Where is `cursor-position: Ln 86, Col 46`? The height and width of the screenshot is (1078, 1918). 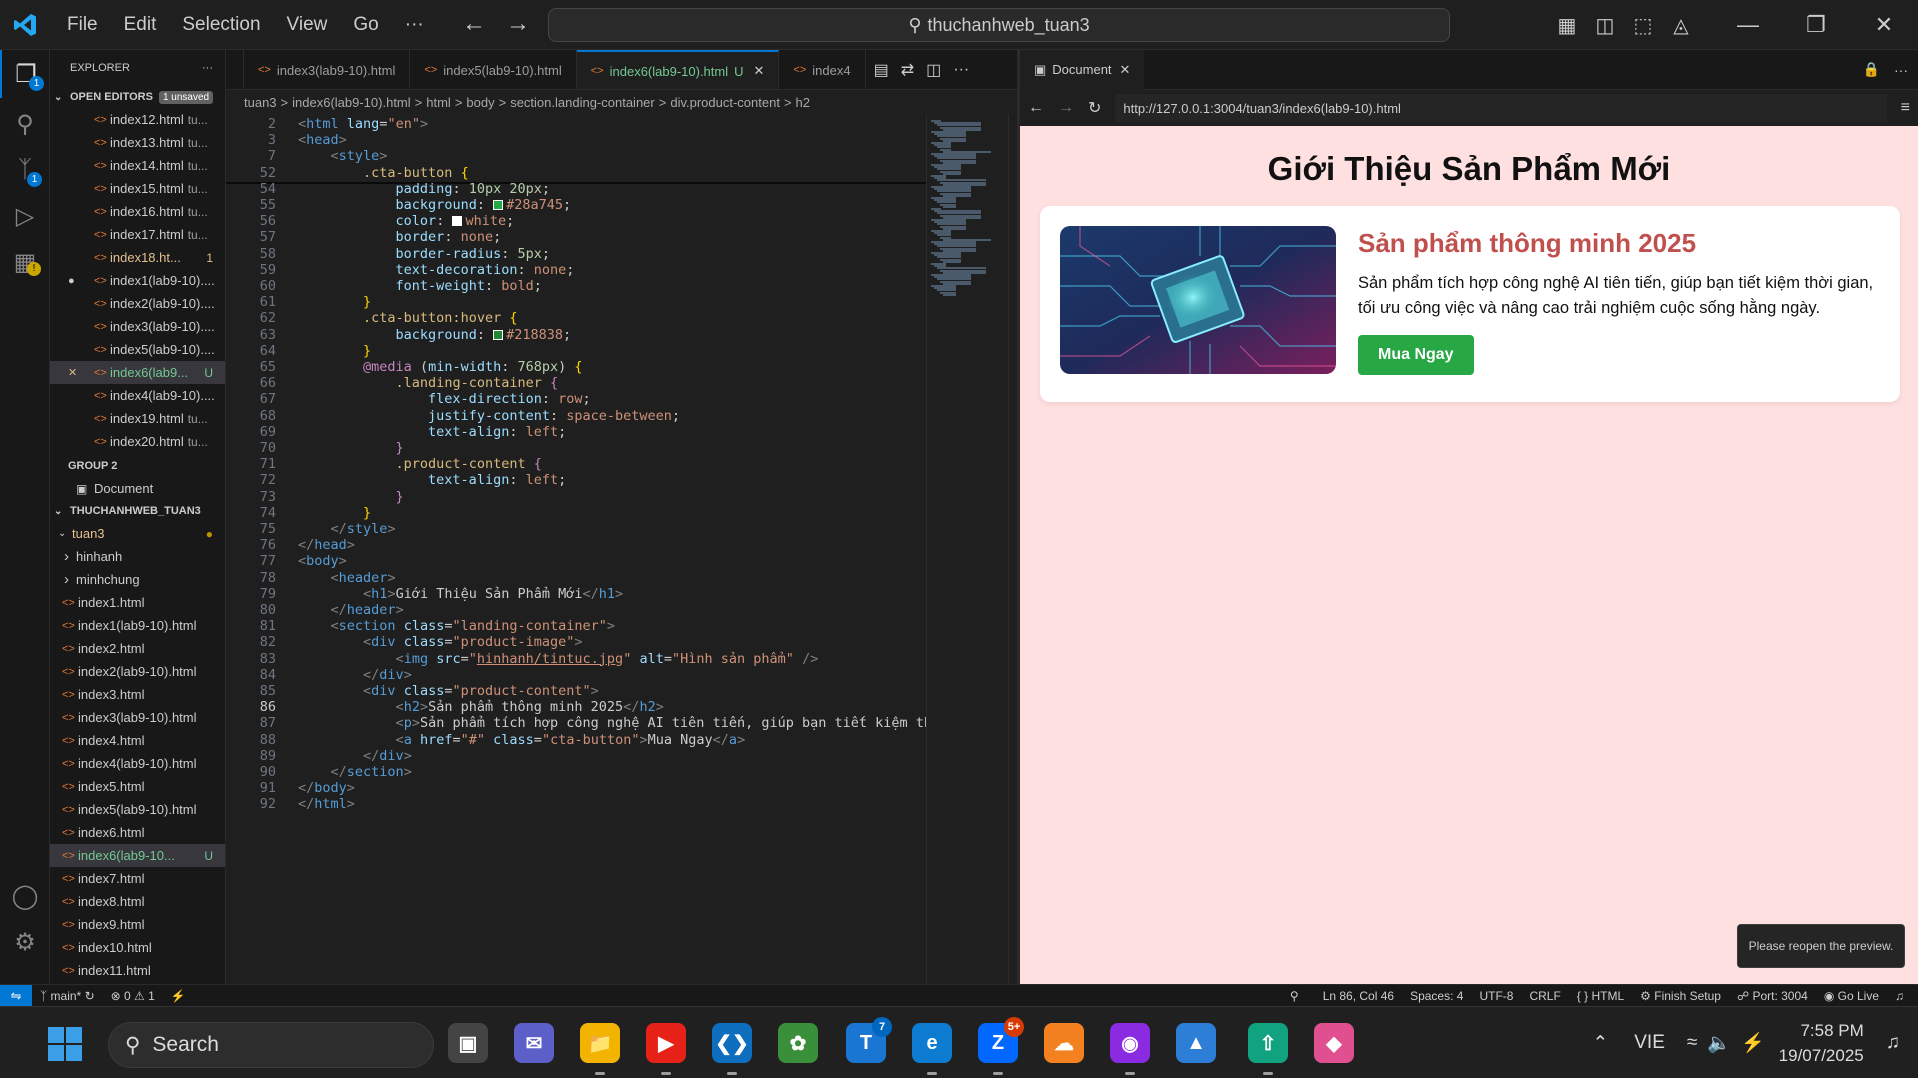
cursor-position: Ln 86, Col 46 is located at coordinates (1358, 996).